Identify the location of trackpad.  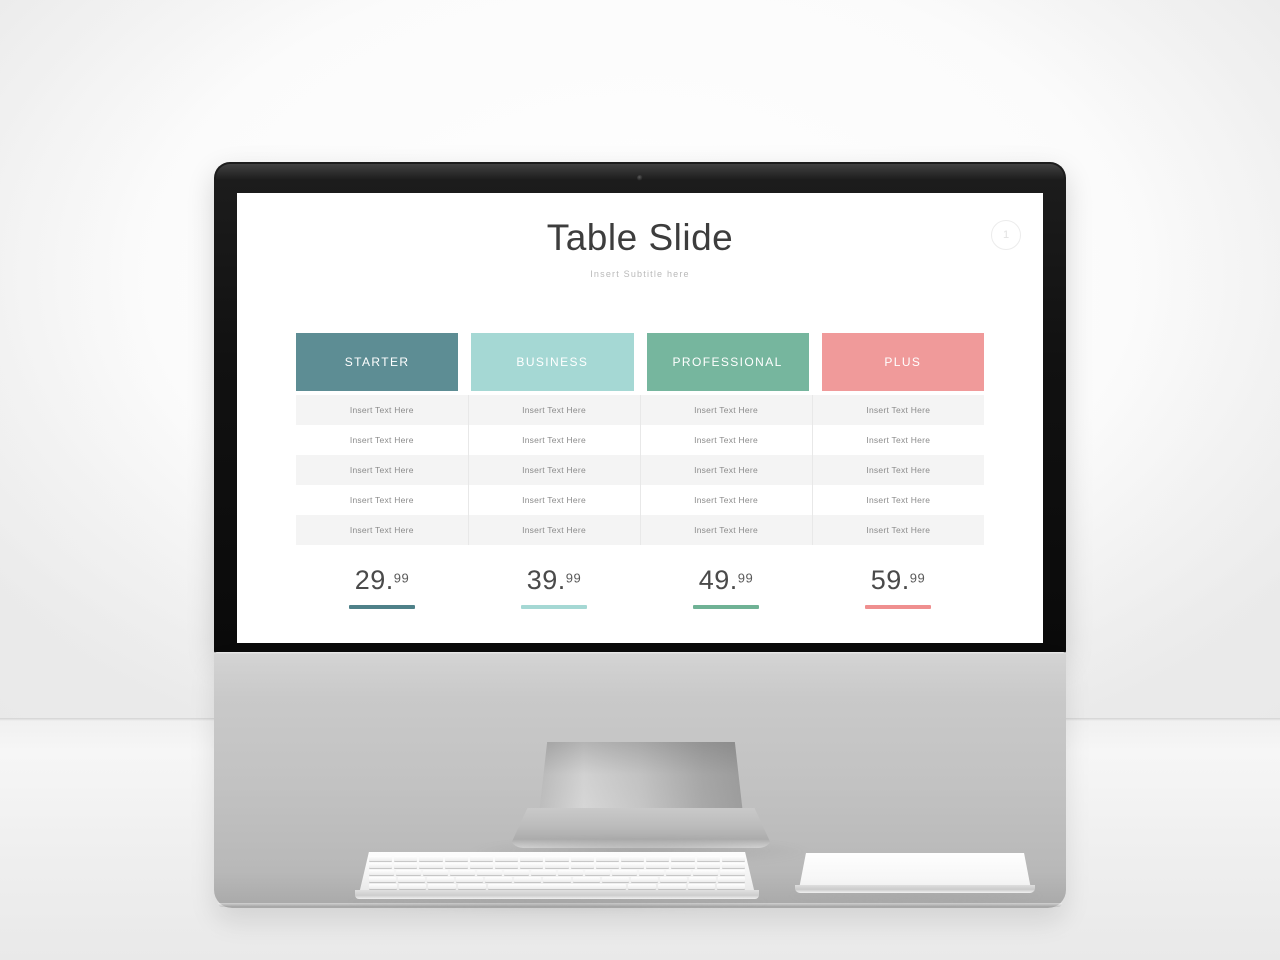
(915, 875).